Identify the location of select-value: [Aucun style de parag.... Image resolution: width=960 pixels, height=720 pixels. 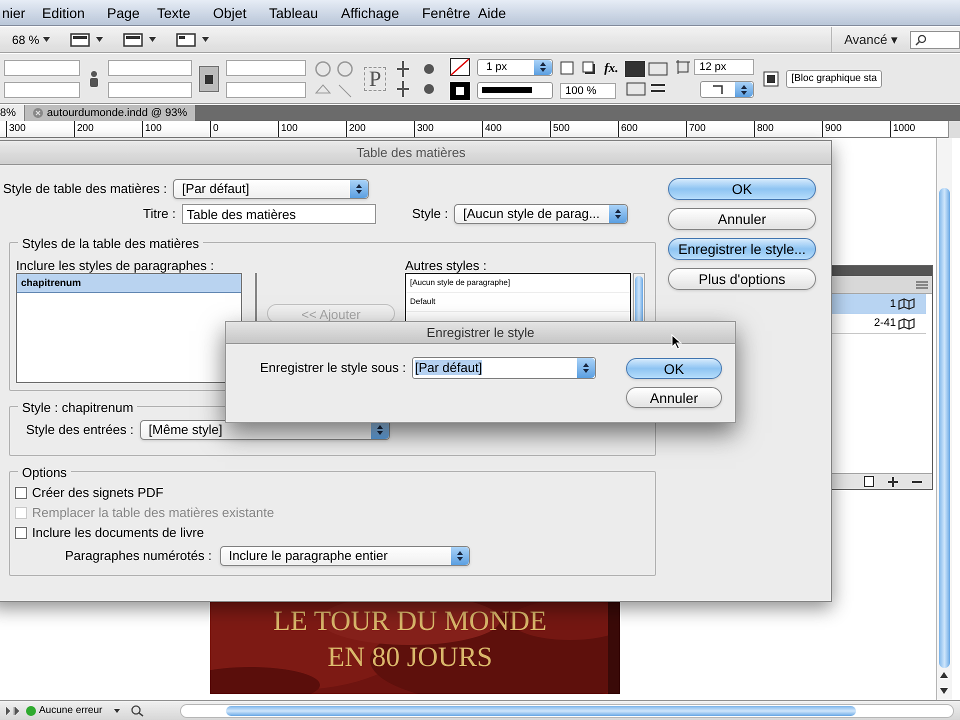
(531, 214).